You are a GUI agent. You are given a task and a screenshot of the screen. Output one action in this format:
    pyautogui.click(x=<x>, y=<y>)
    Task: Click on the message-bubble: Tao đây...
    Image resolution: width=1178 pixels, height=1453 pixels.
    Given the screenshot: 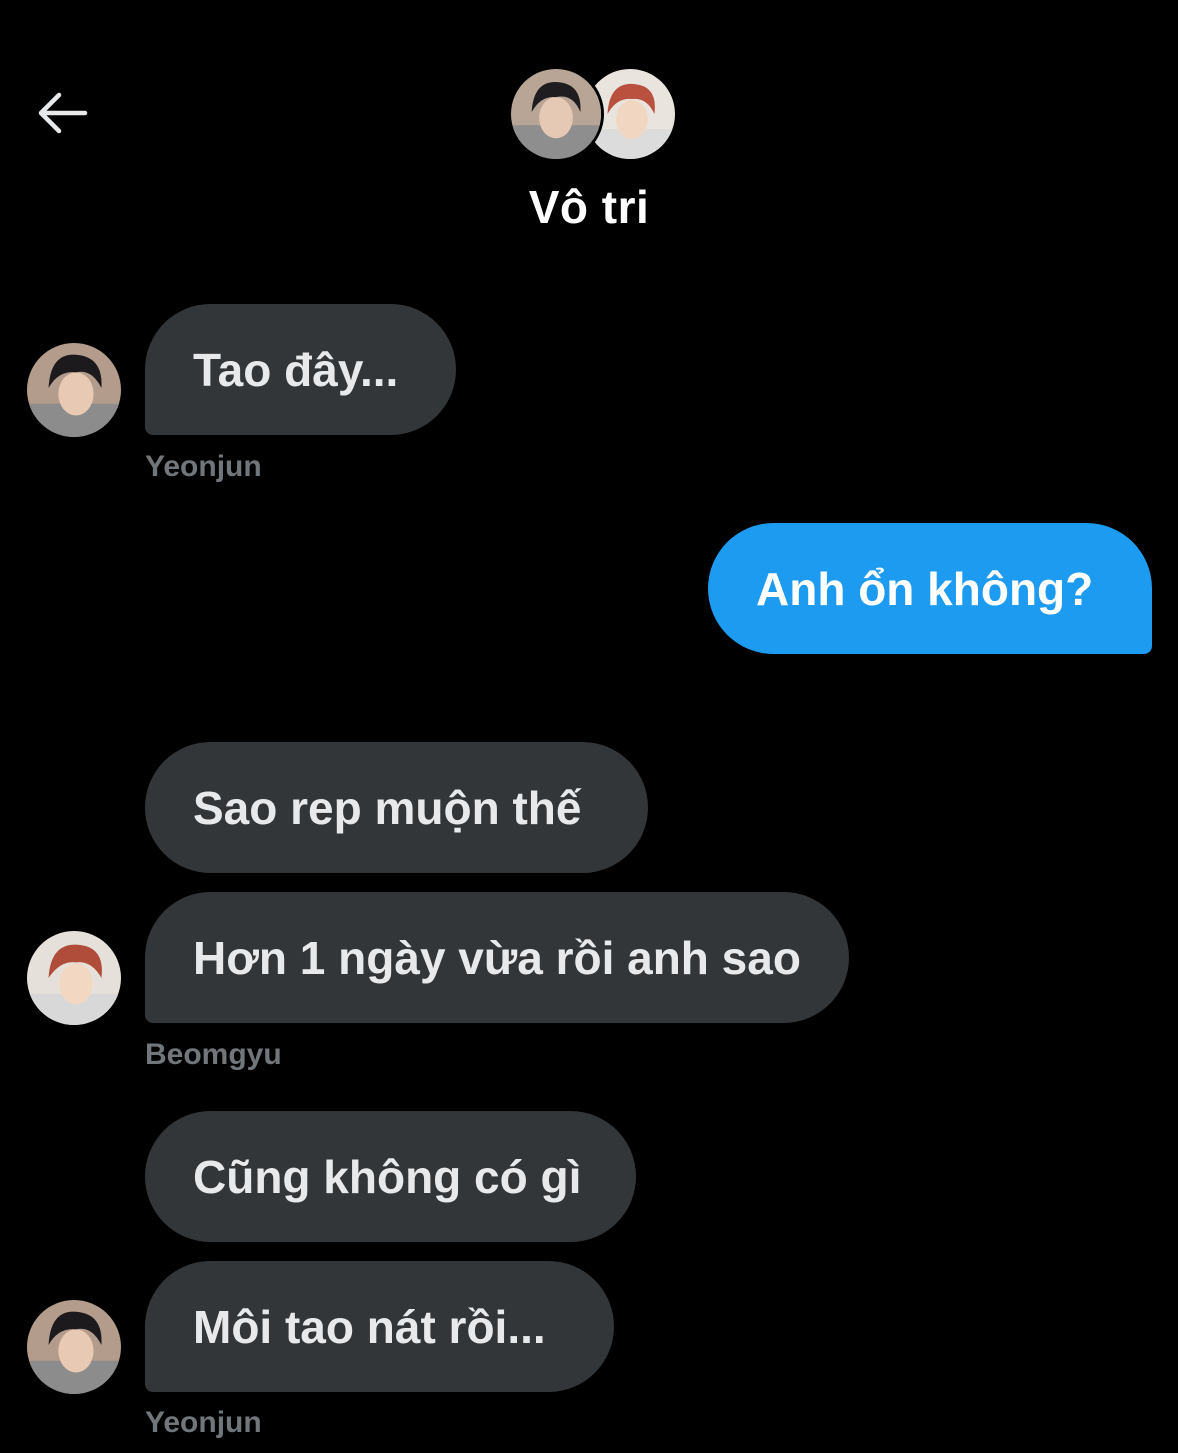 What is the action you would take?
    pyautogui.click(x=300, y=369)
    